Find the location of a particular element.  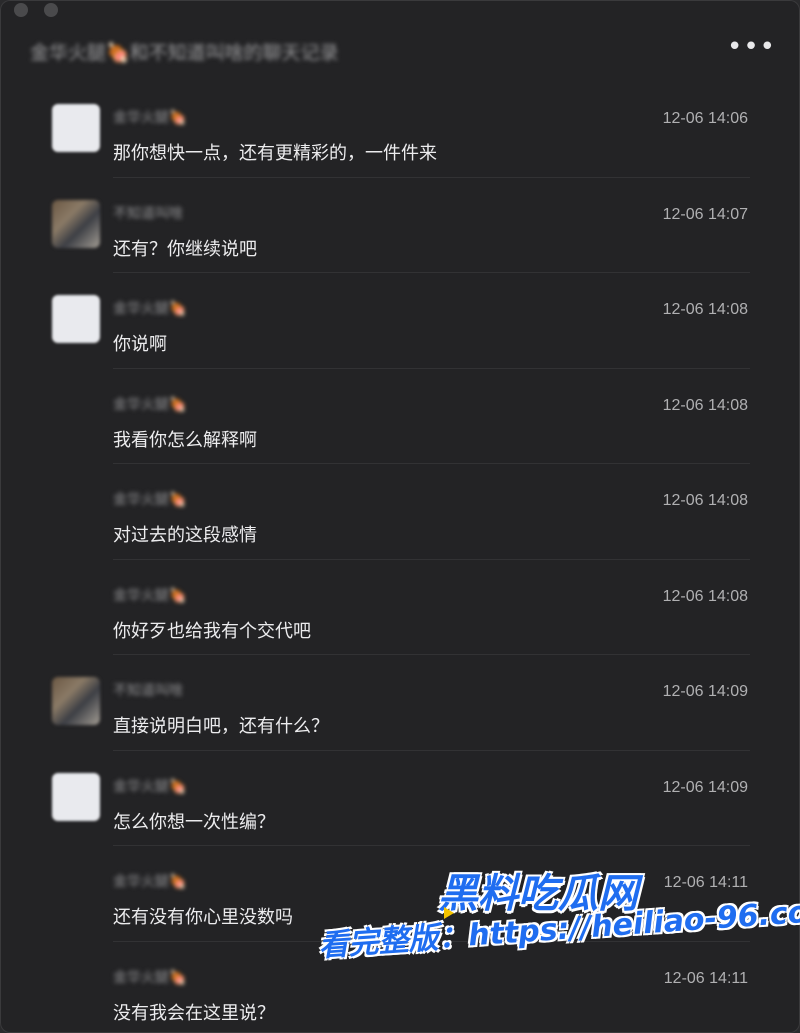

message-text: 你好歹也给我有个交代吧 is located at coordinates (212, 631).